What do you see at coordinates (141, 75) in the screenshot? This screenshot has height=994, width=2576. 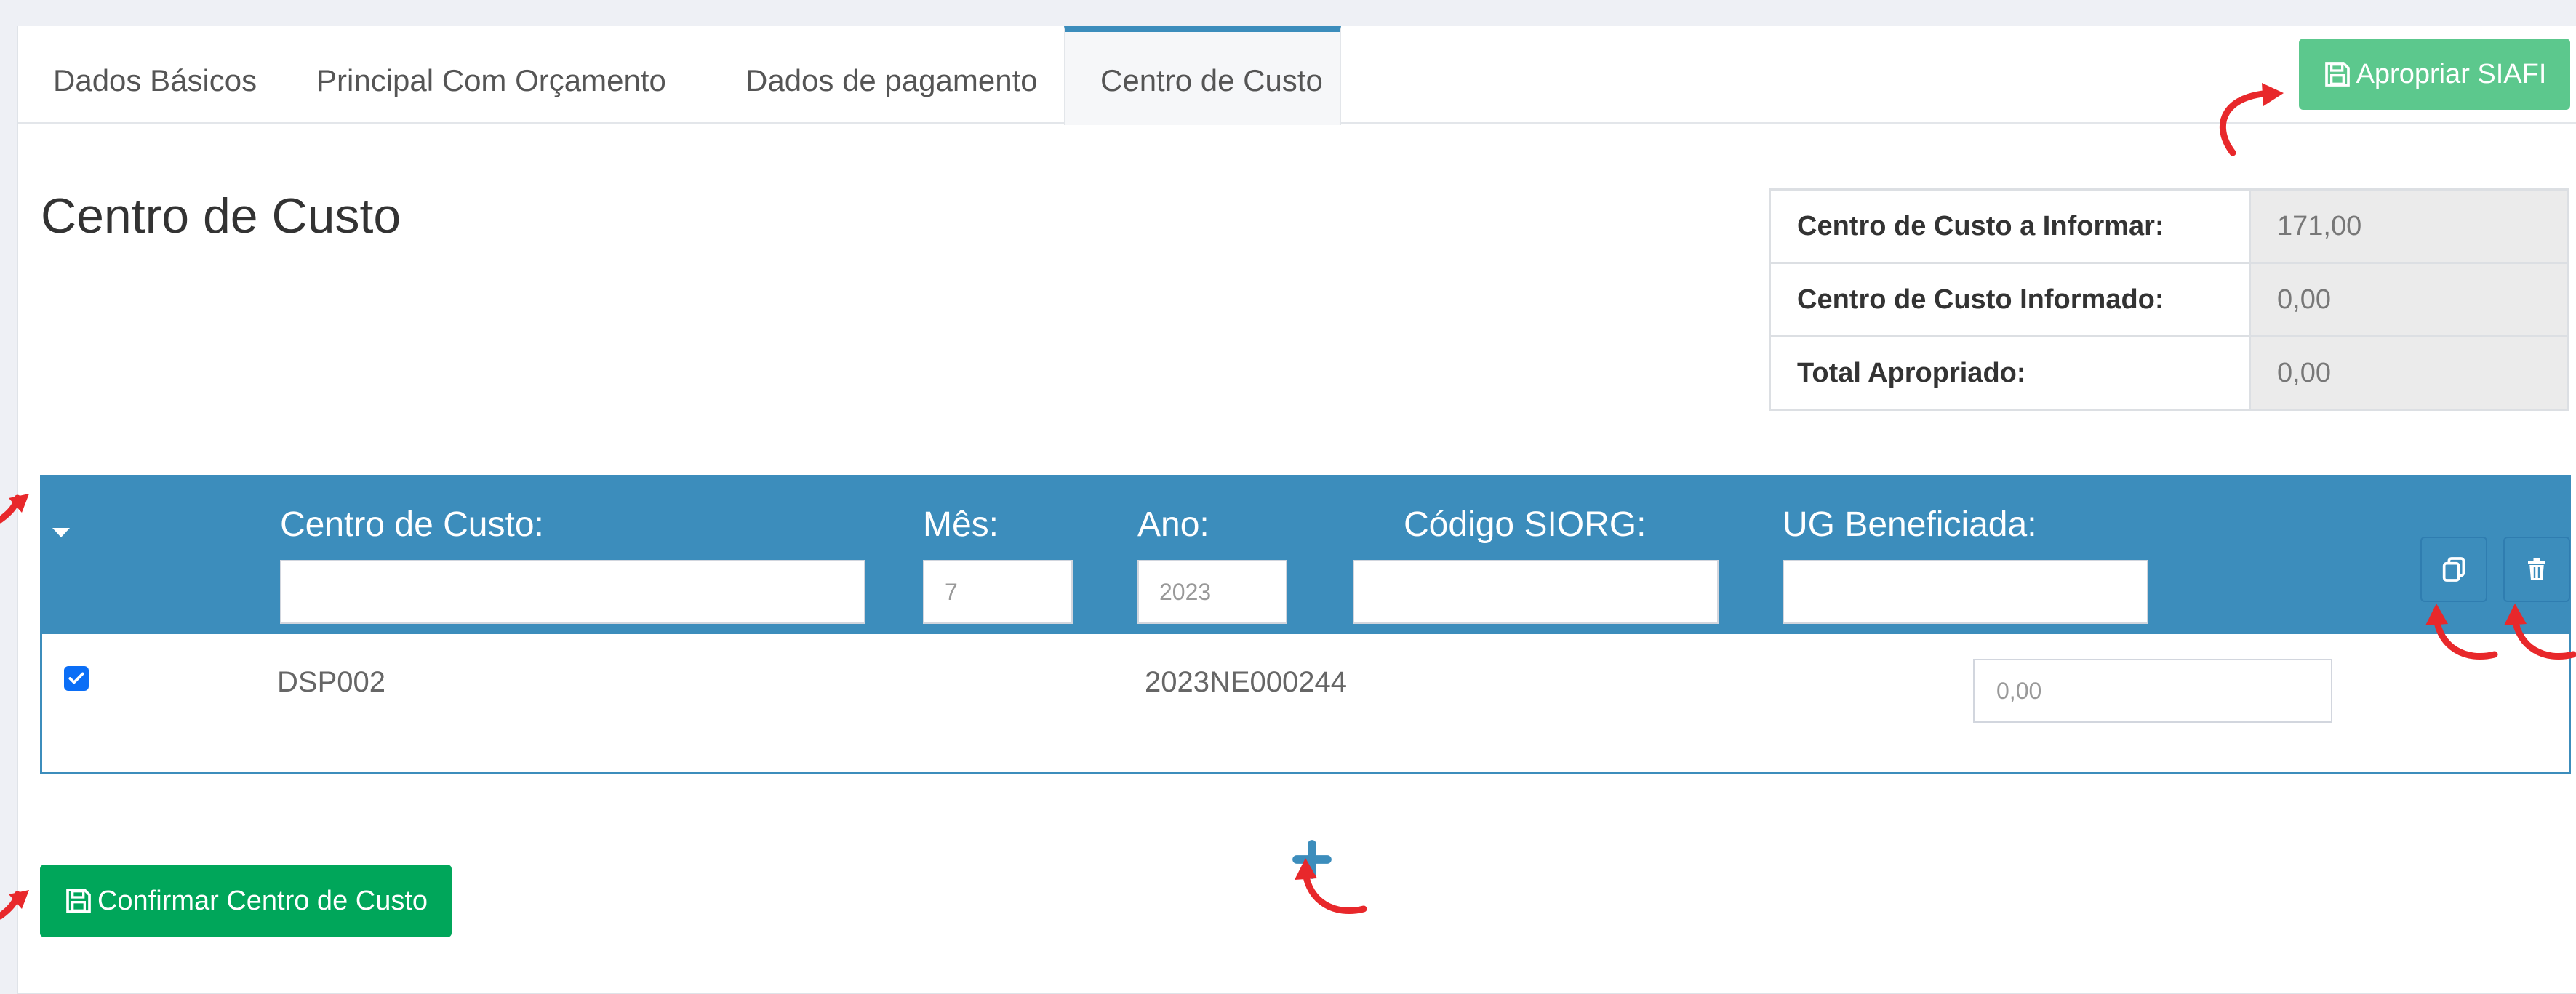 I see `tab-dados-basicos: Dados Básicos` at bounding box center [141, 75].